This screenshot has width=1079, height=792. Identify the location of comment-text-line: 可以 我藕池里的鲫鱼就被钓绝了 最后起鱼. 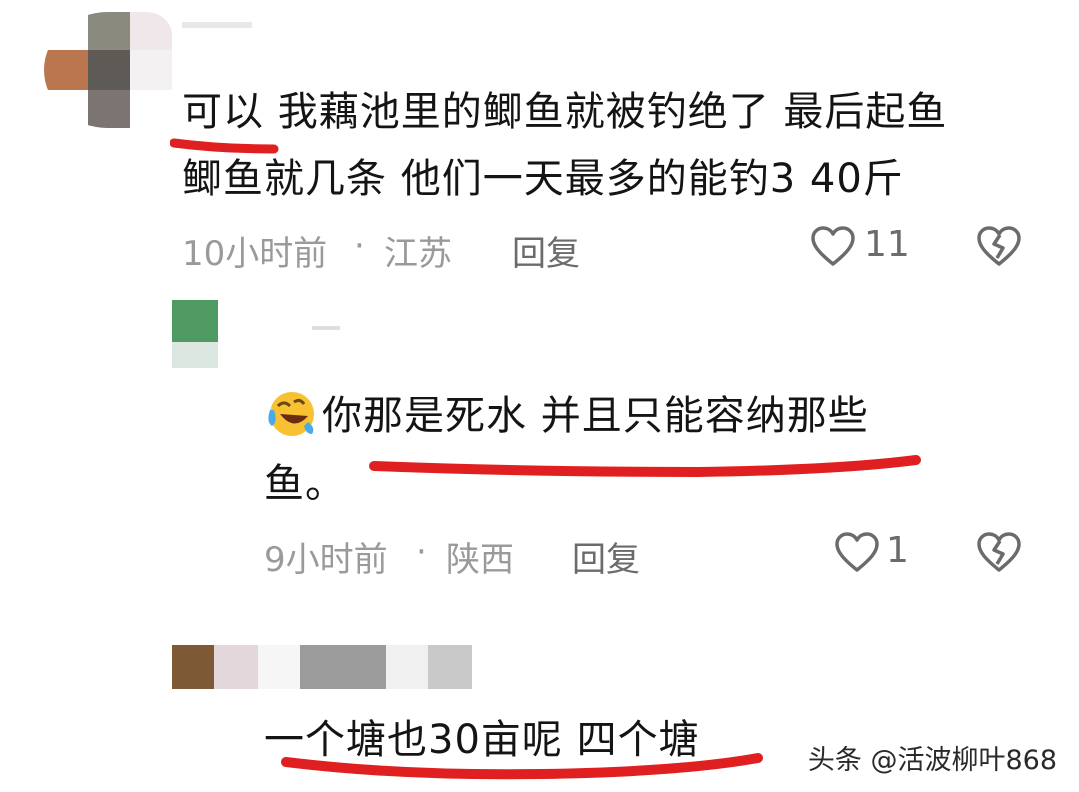
(565, 112).